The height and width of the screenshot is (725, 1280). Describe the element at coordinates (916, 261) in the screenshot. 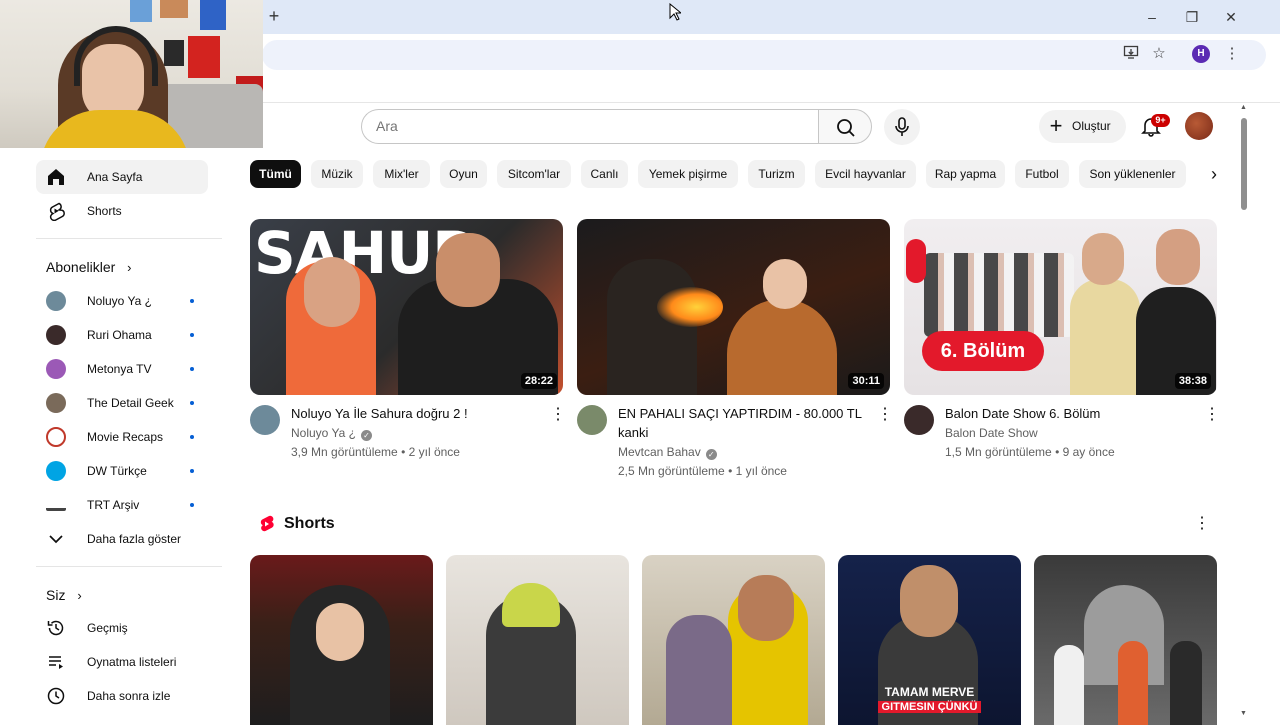

I see `heart-icon` at that location.